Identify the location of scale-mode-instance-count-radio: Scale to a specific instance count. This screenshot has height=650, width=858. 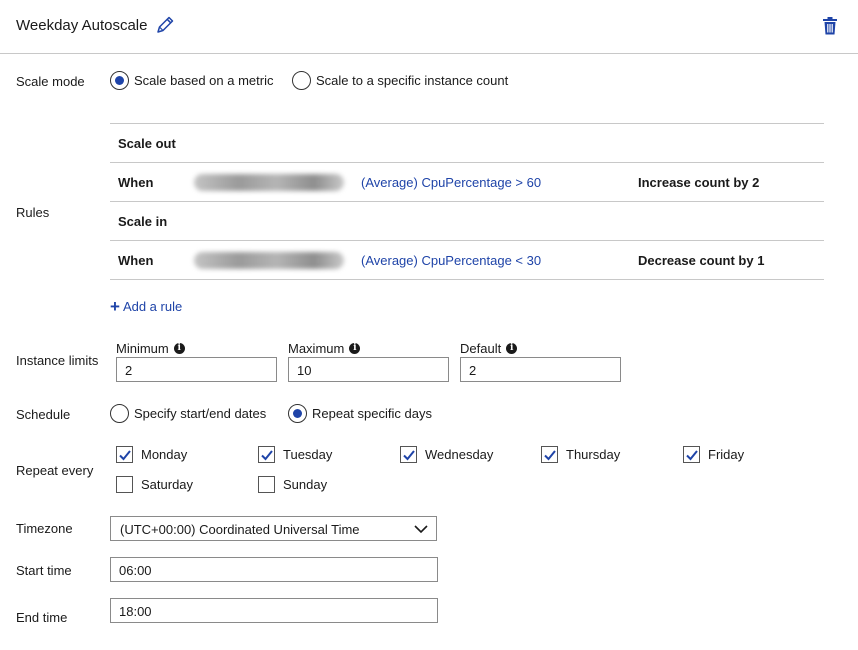
(400, 80).